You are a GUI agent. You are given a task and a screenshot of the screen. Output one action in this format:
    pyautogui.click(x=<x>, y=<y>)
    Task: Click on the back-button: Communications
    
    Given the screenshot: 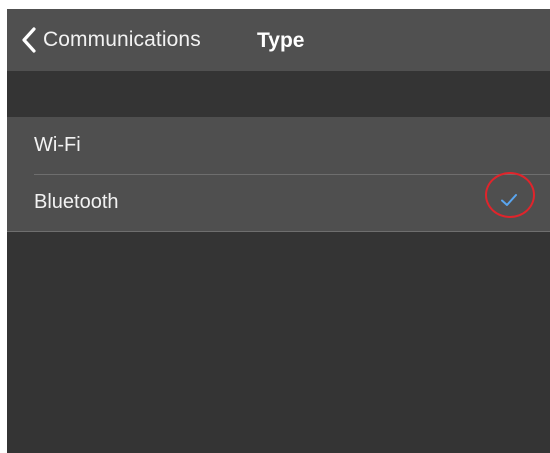 What is the action you would take?
    pyautogui.click(x=111, y=40)
    